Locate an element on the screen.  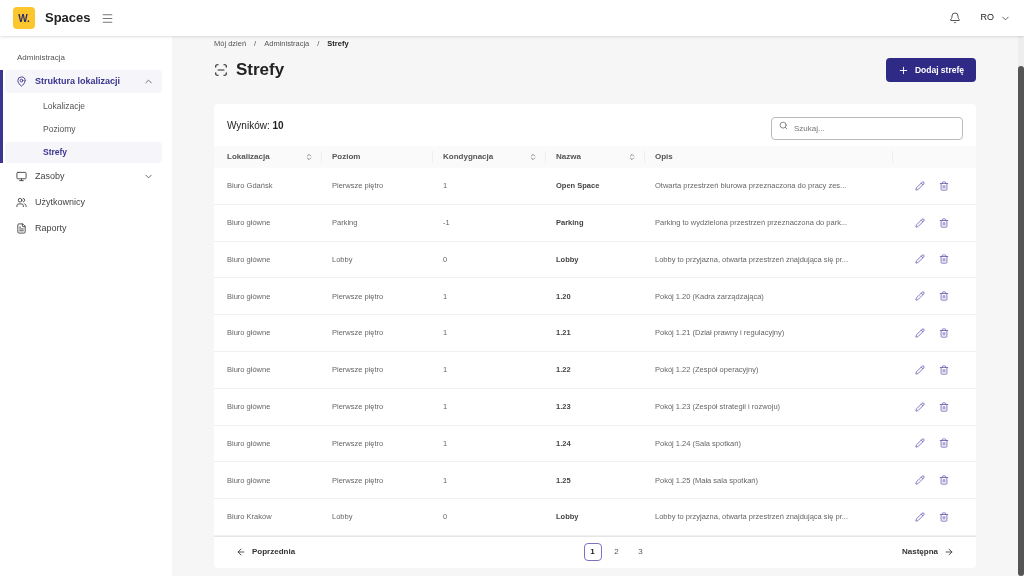
add-zone-button: Dodaj strefę is located at coordinates (930, 70).